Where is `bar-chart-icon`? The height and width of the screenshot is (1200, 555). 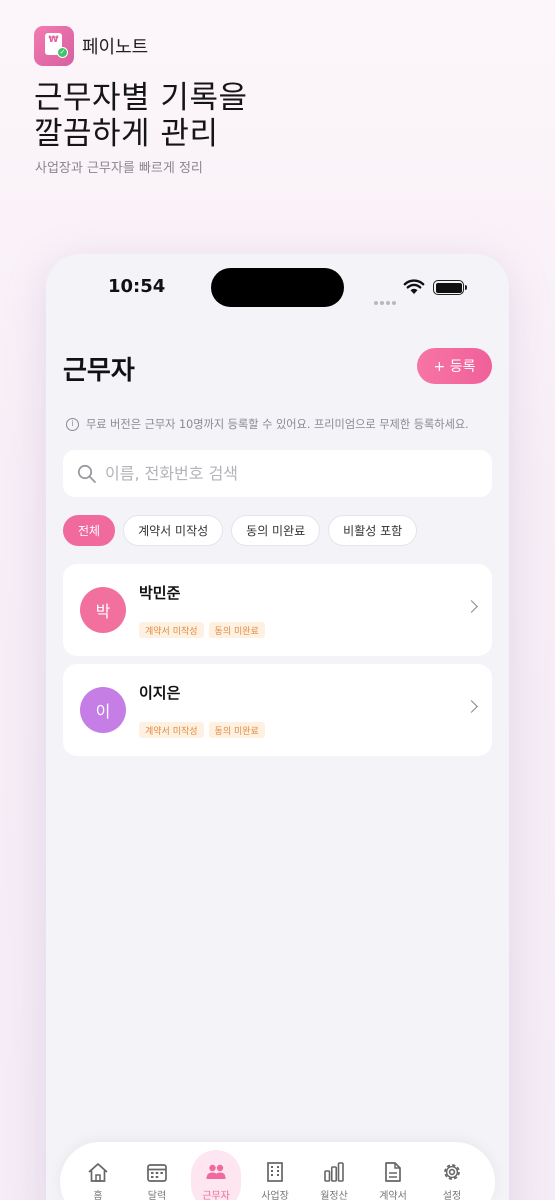
bar-chart-icon is located at coordinates (334, 1172).